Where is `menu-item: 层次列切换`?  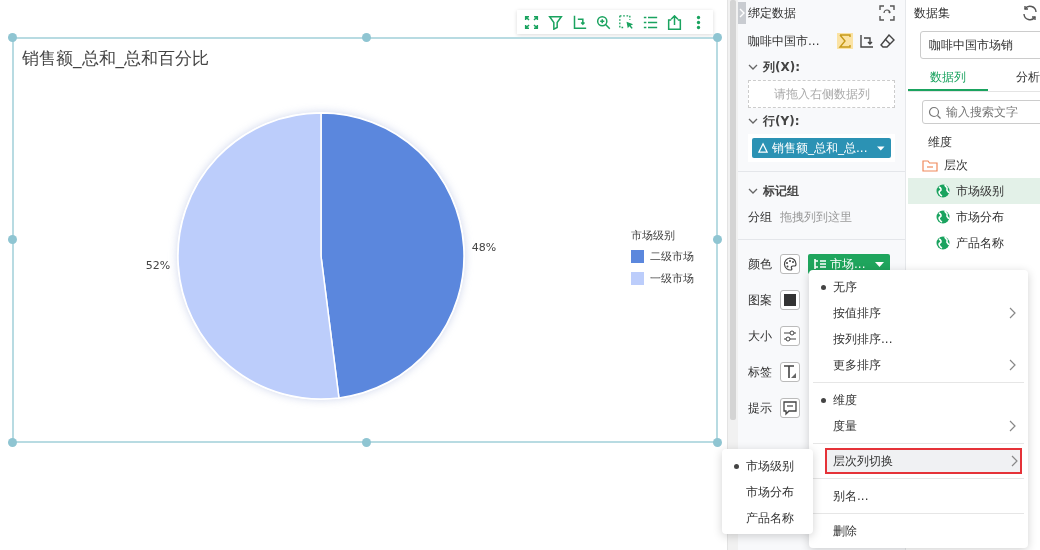 menu-item: 层次列切换 is located at coordinates (923, 461).